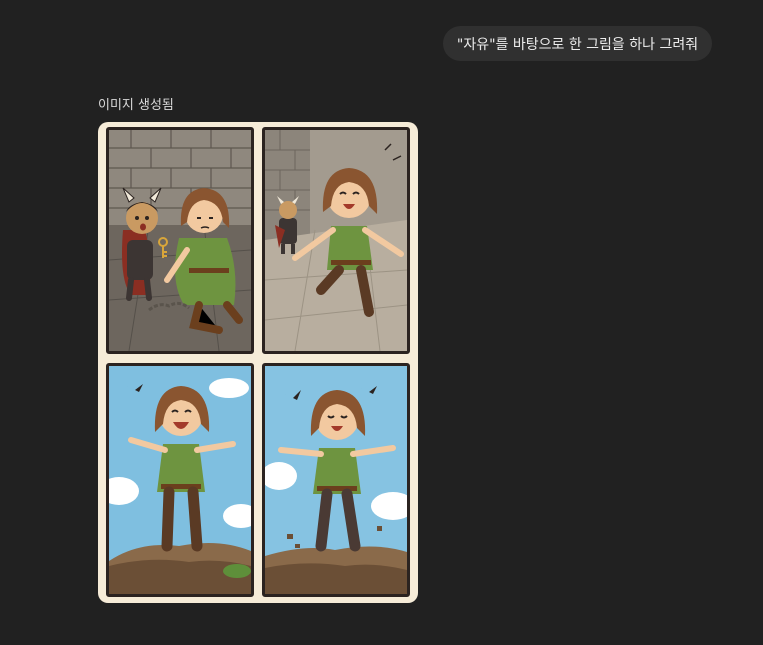  What do you see at coordinates (336, 480) in the screenshot?
I see `panel-cliff-crumble` at bounding box center [336, 480].